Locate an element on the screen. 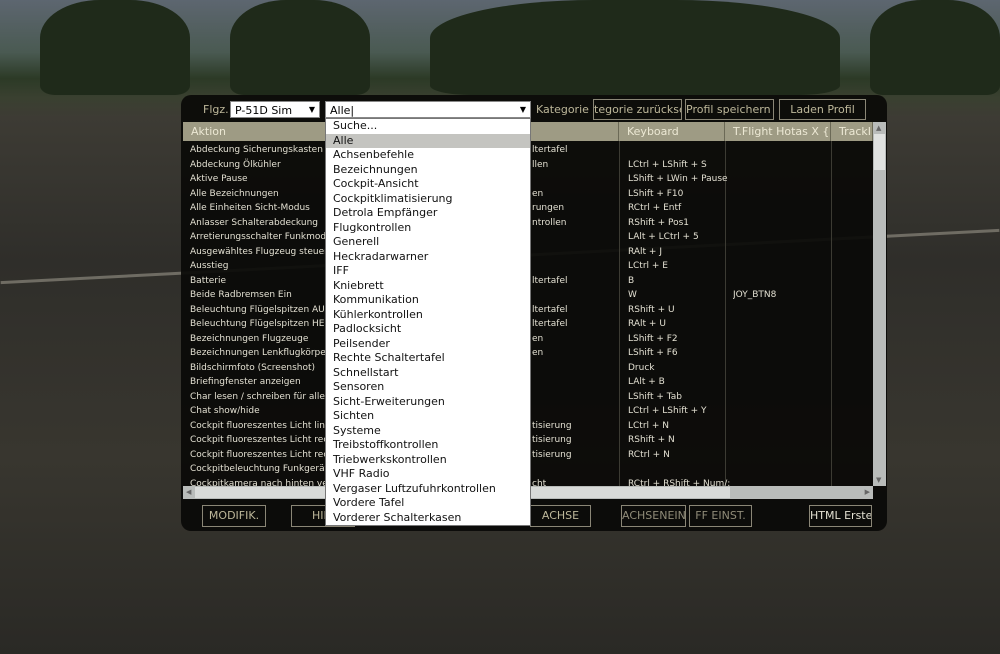  modifiers-button: MODIFIK. is located at coordinates (234, 516).